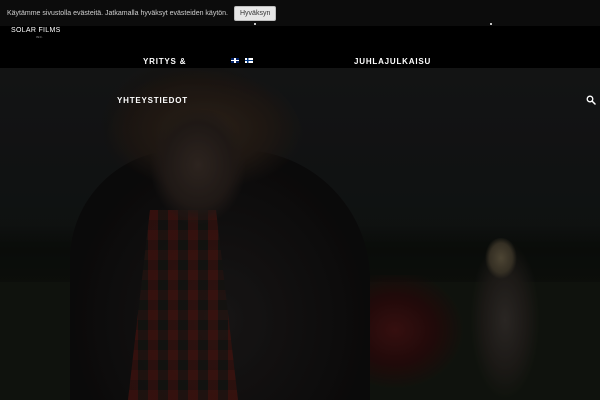 The height and width of the screenshot is (400, 600). What do you see at coordinates (249, 60) in the screenshot?
I see `flag-fi-icon` at bounding box center [249, 60].